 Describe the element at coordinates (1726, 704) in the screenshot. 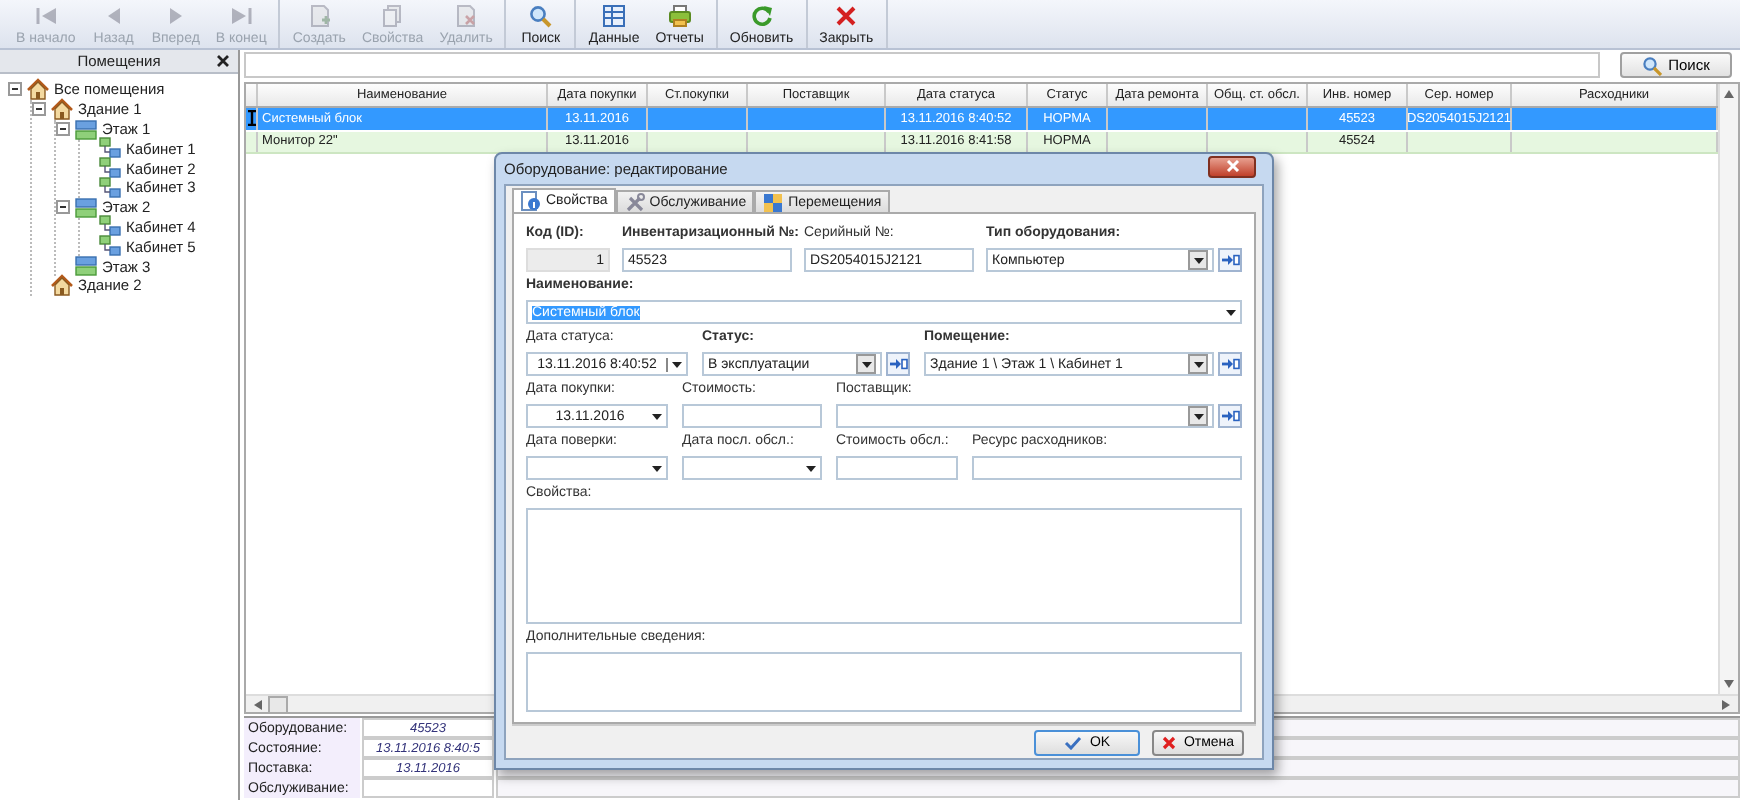

I see `right-arrow-icon` at that location.